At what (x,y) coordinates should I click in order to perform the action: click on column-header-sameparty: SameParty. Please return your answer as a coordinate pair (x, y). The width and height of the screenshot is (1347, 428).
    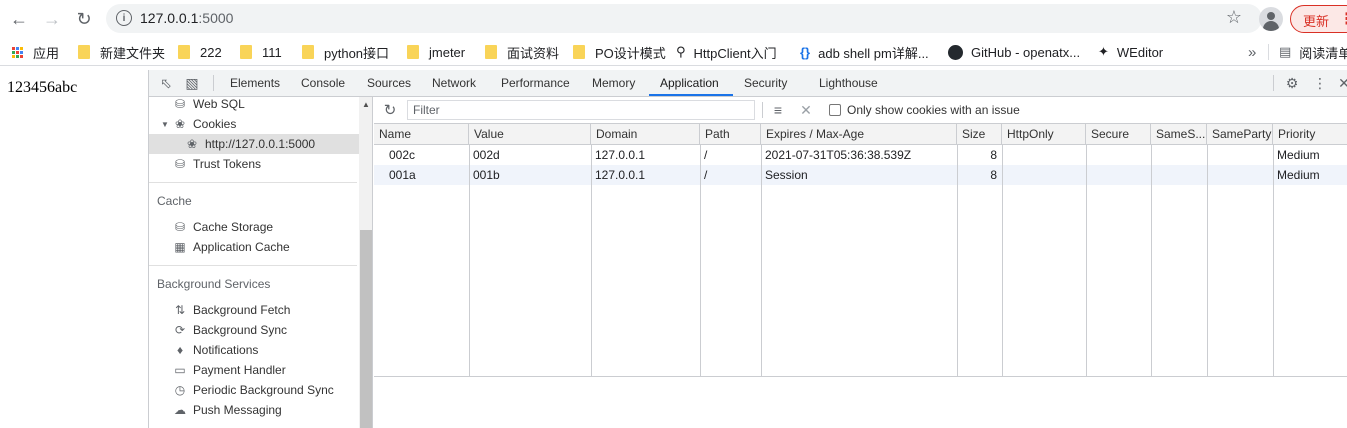
    Looking at the image, I should click on (1240, 134).